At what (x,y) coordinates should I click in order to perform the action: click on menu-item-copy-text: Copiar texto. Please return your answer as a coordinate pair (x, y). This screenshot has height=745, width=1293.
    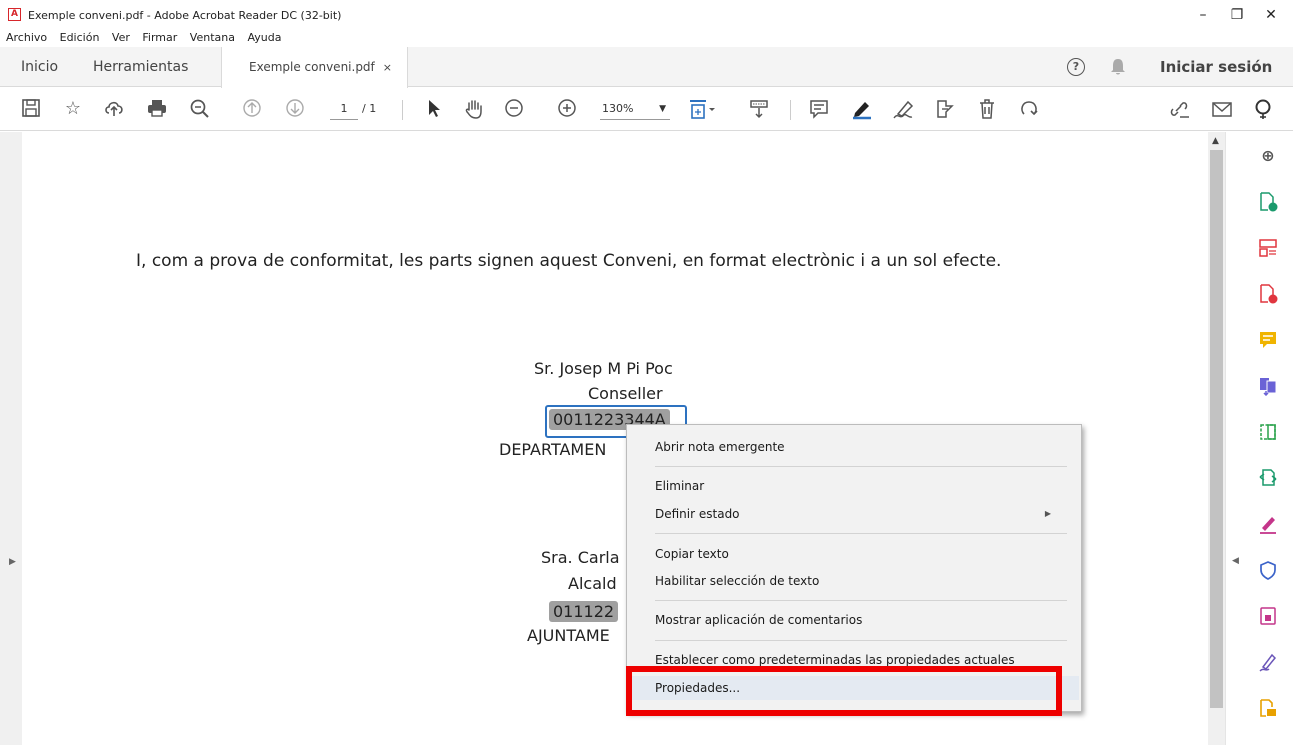
    Looking at the image, I should click on (854, 554).